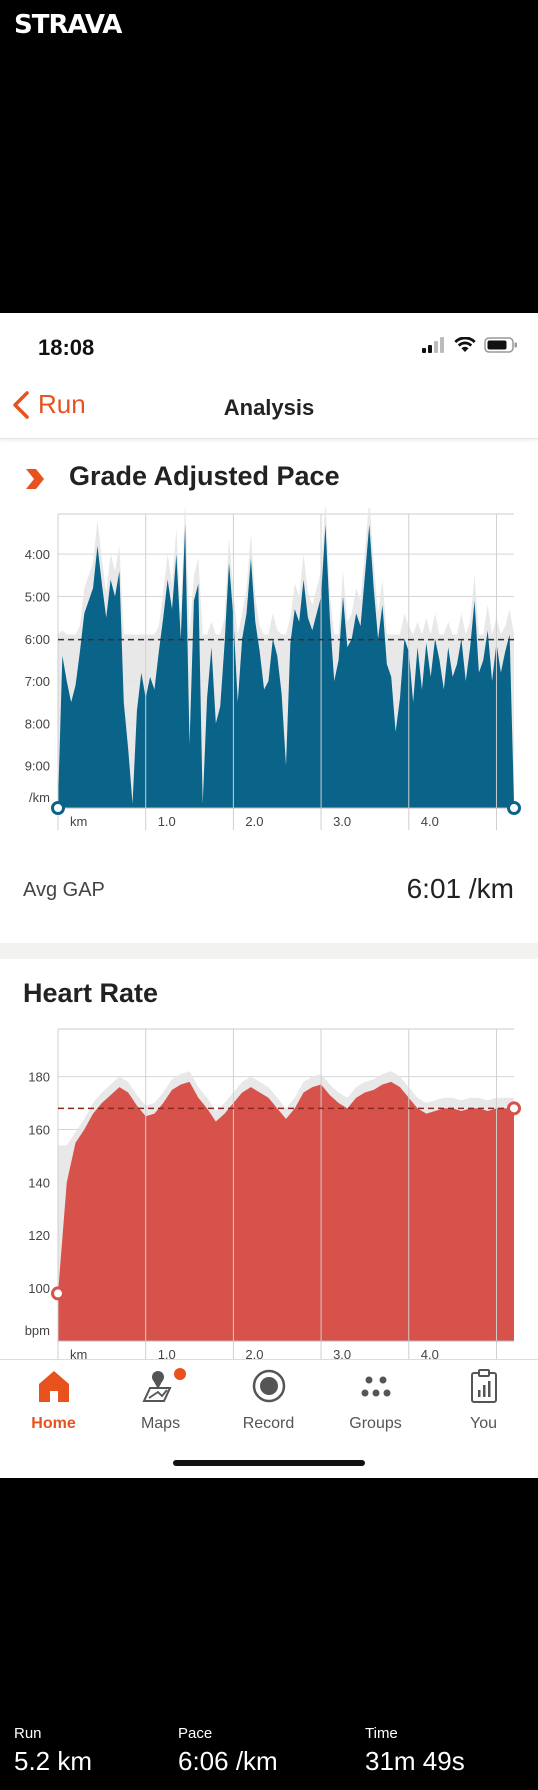 The height and width of the screenshot is (1790, 538). What do you see at coordinates (91, 993) in the screenshot?
I see `hr-section-title: Heart Rate` at bounding box center [91, 993].